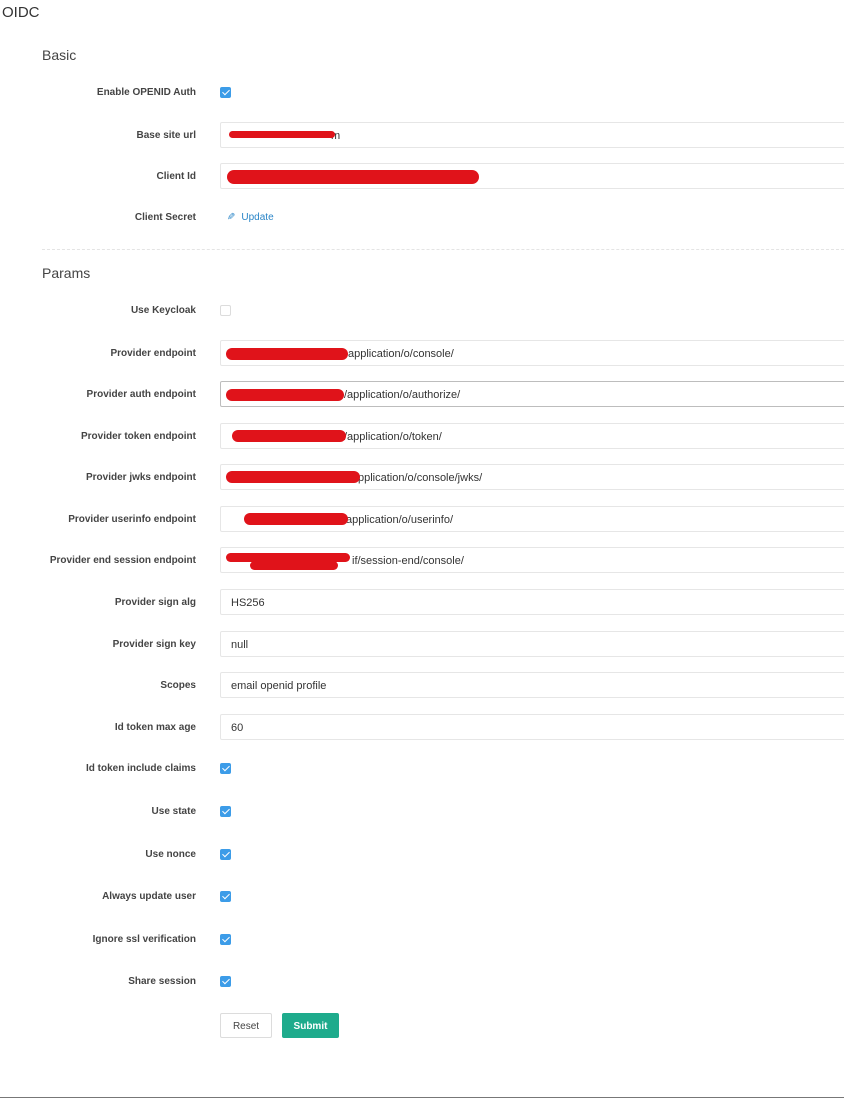 The height and width of the screenshot is (1099, 844). Describe the element at coordinates (422, 93) in the screenshot. I see `row-enable-openid-auth: Enable OPENID Auth` at that location.